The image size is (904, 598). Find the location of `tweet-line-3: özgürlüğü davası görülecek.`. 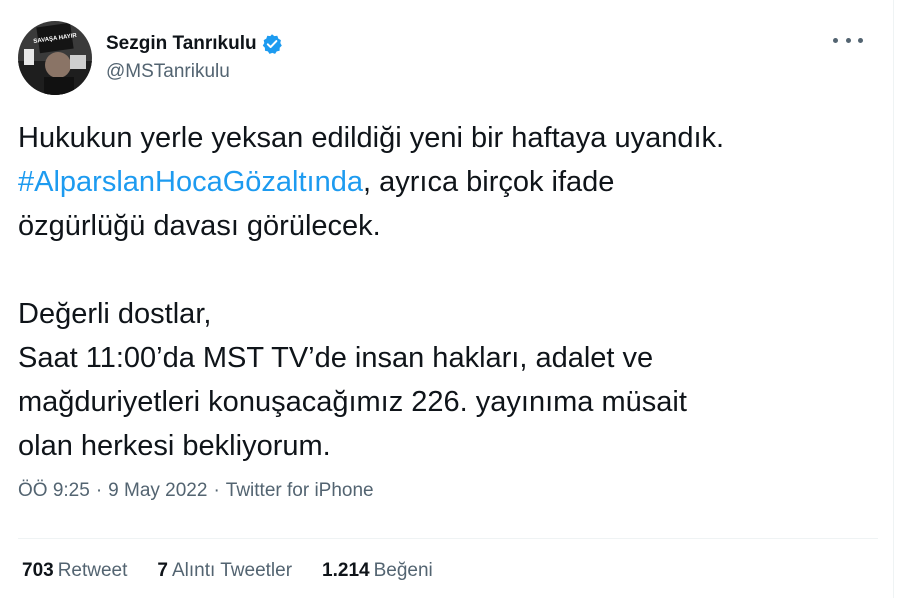

tweet-line-3: özgürlüğü davası görülecek. is located at coordinates (199, 226).